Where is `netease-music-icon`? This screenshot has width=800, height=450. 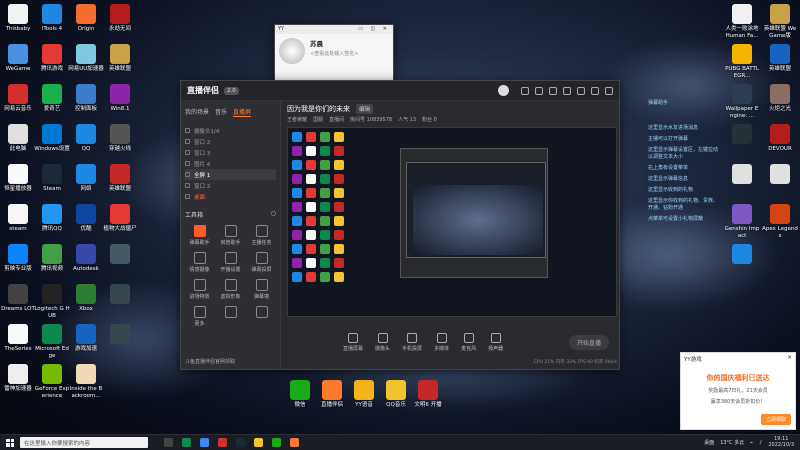
netease-music-icon is located at coordinates (222, 442).